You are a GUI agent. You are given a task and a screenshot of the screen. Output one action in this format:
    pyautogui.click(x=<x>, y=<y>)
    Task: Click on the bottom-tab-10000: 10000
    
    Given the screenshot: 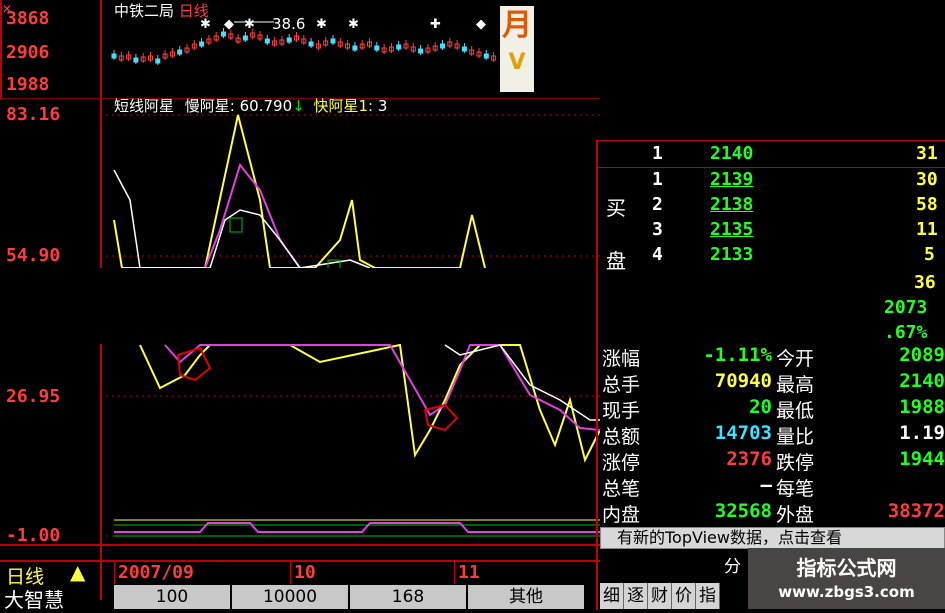 What is the action you would take?
    pyautogui.click(x=291, y=597)
    